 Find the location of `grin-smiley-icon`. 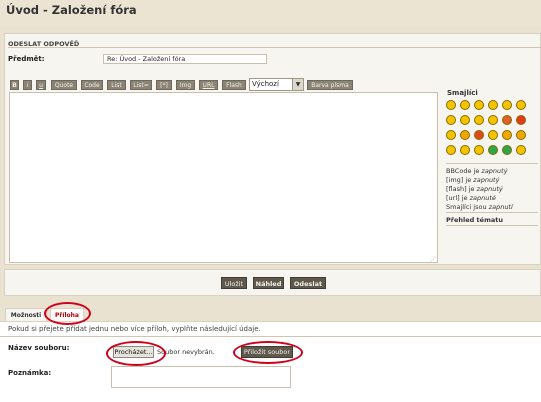

grin-smiley-icon is located at coordinates (465, 105).